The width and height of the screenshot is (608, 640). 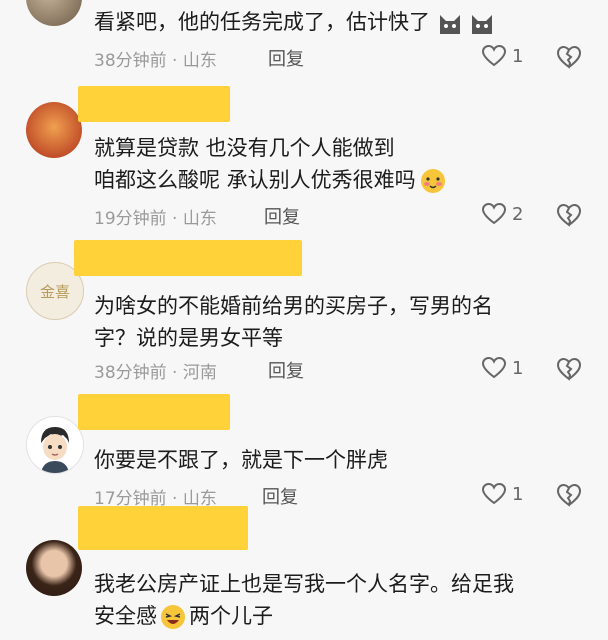 I want to click on comment-text-line: 为啥女的不能婚前给男的买房子，写男的名, so click(x=293, y=306).